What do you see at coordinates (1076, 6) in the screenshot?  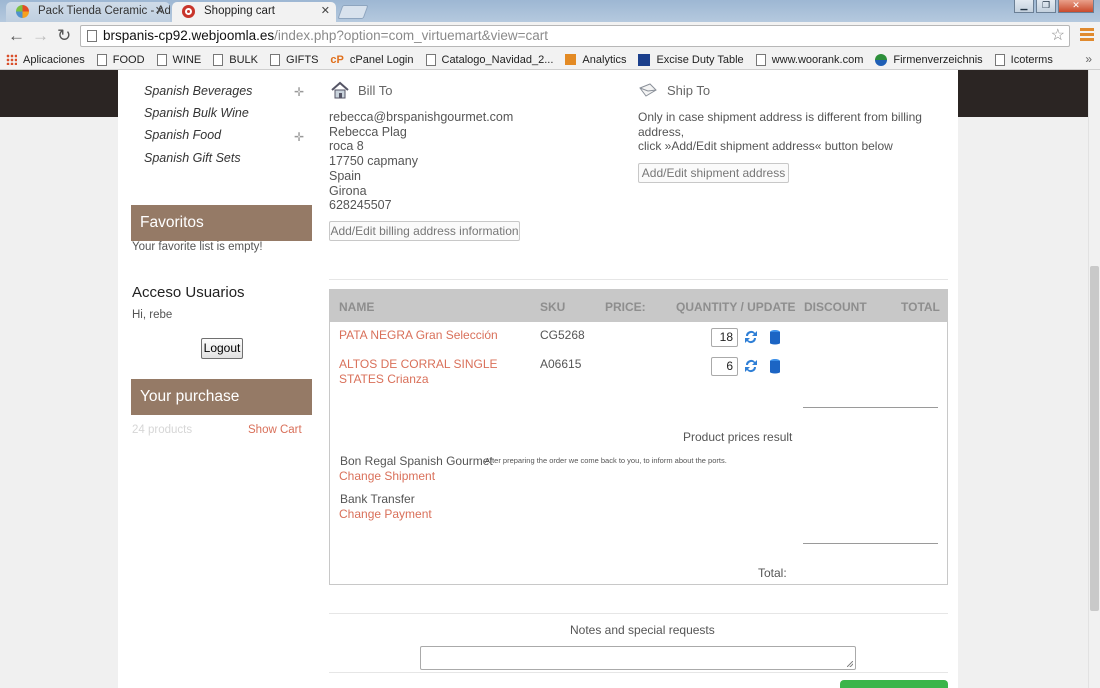 I see `window-close-icon: ✕` at bounding box center [1076, 6].